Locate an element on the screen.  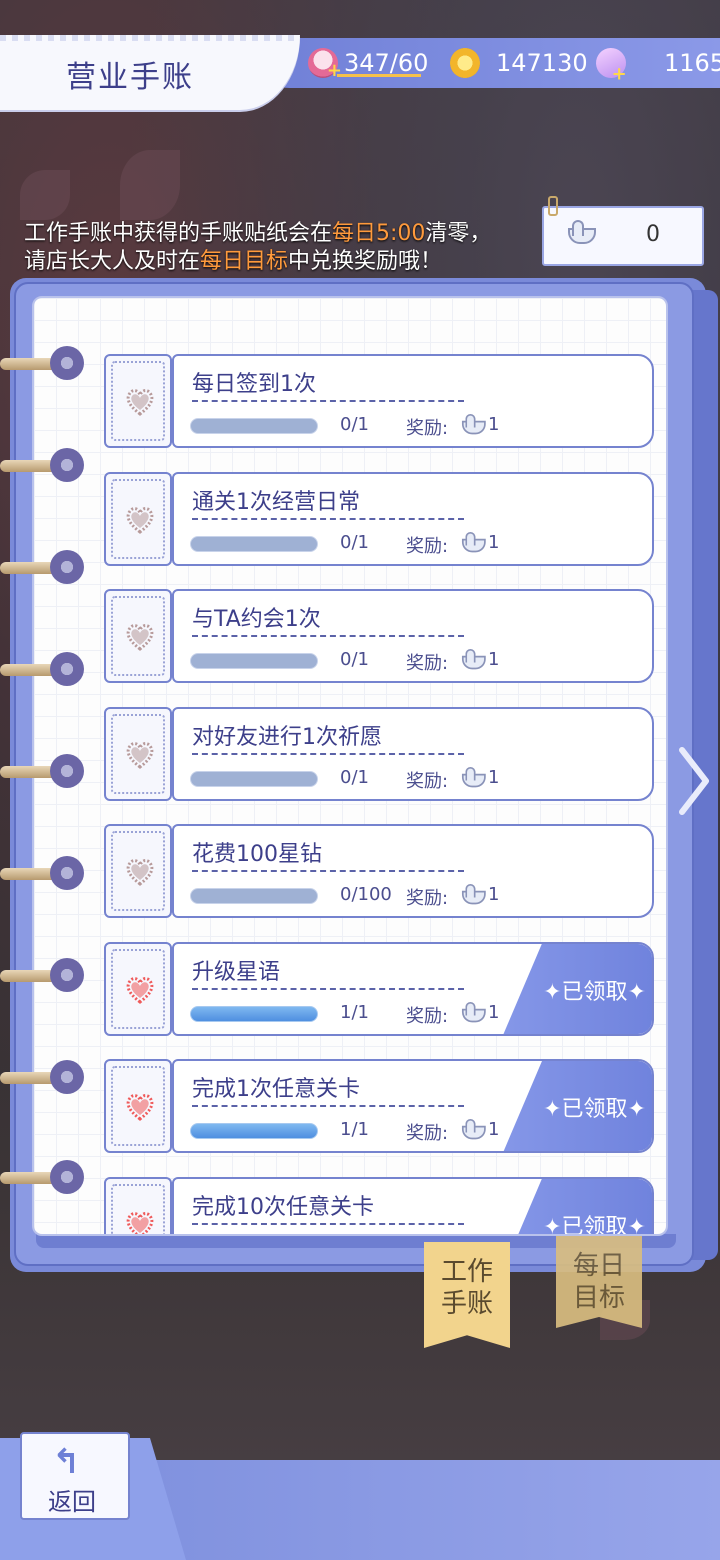
task-item: 通关1次经营日常 0/1 奖励: 1 is located at coordinates (380, 520).